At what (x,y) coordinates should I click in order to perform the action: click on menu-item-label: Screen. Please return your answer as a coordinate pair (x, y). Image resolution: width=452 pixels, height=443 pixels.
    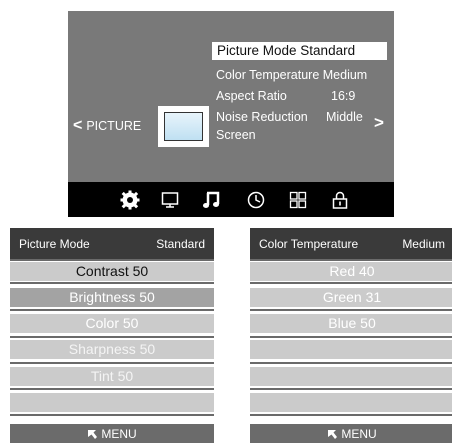
    Looking at the image, I should click on (236, 135).